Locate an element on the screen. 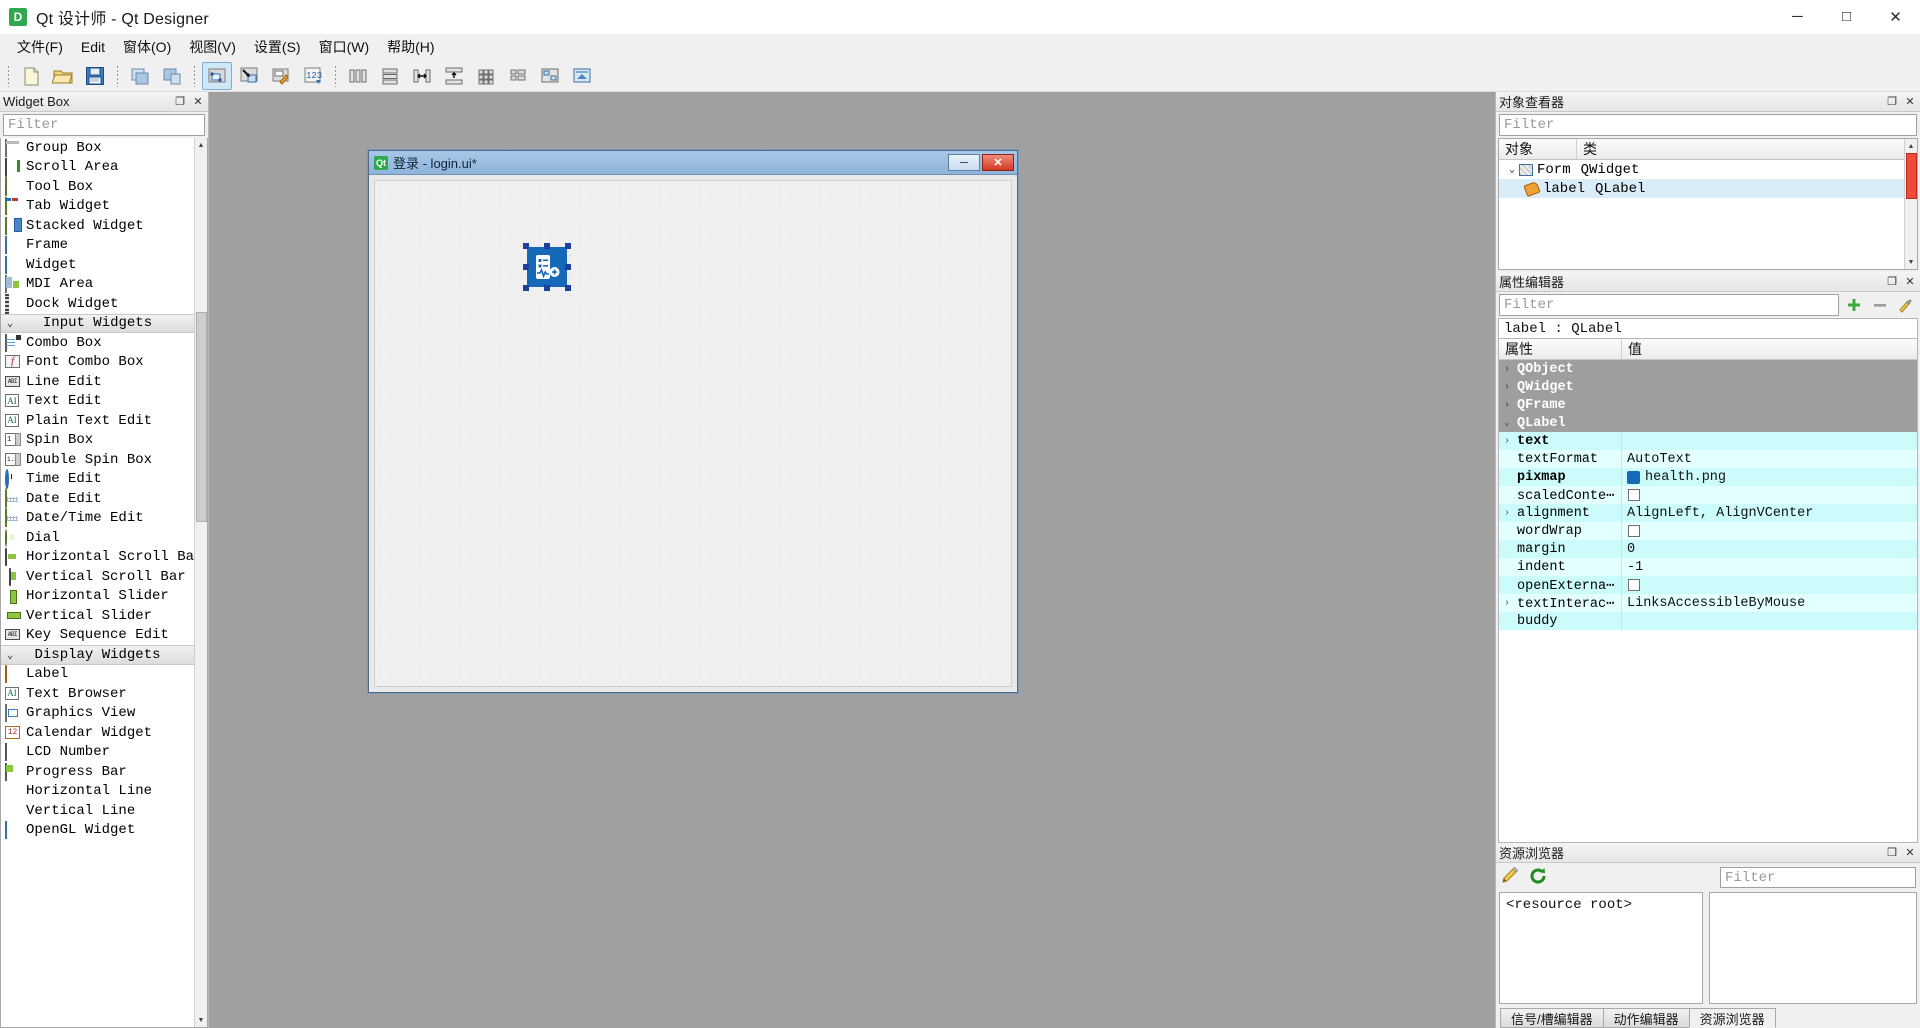 The image size is (1920, 1028). widget-item-mdi-area: MDI Area is located at coordinates (97, 285).